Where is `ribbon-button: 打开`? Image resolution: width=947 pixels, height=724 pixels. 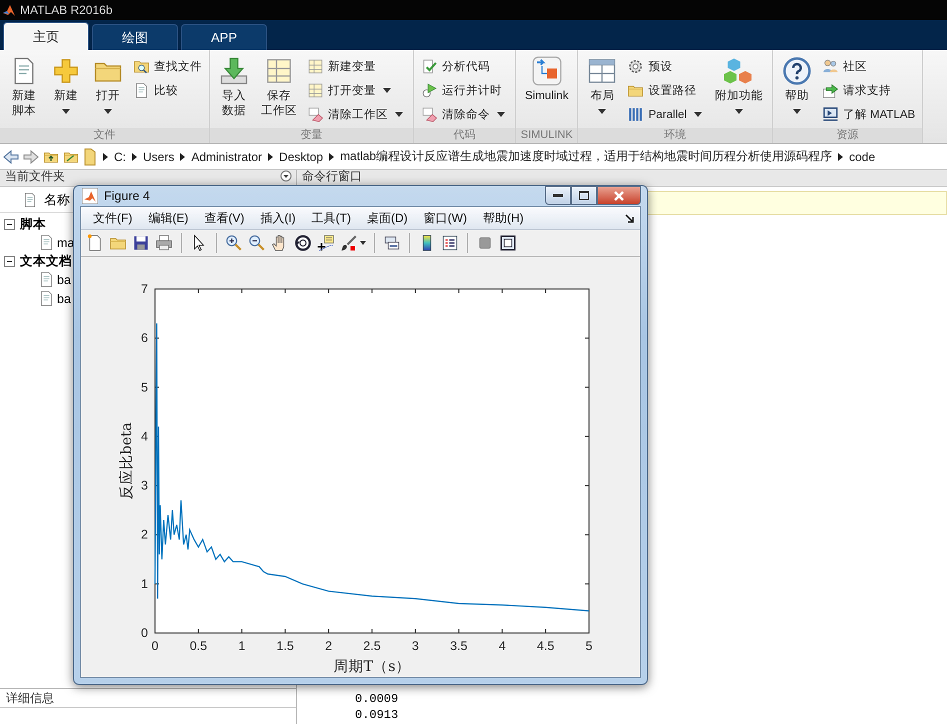
ribbon-button: 打开 is located at coordinates (108, 85).